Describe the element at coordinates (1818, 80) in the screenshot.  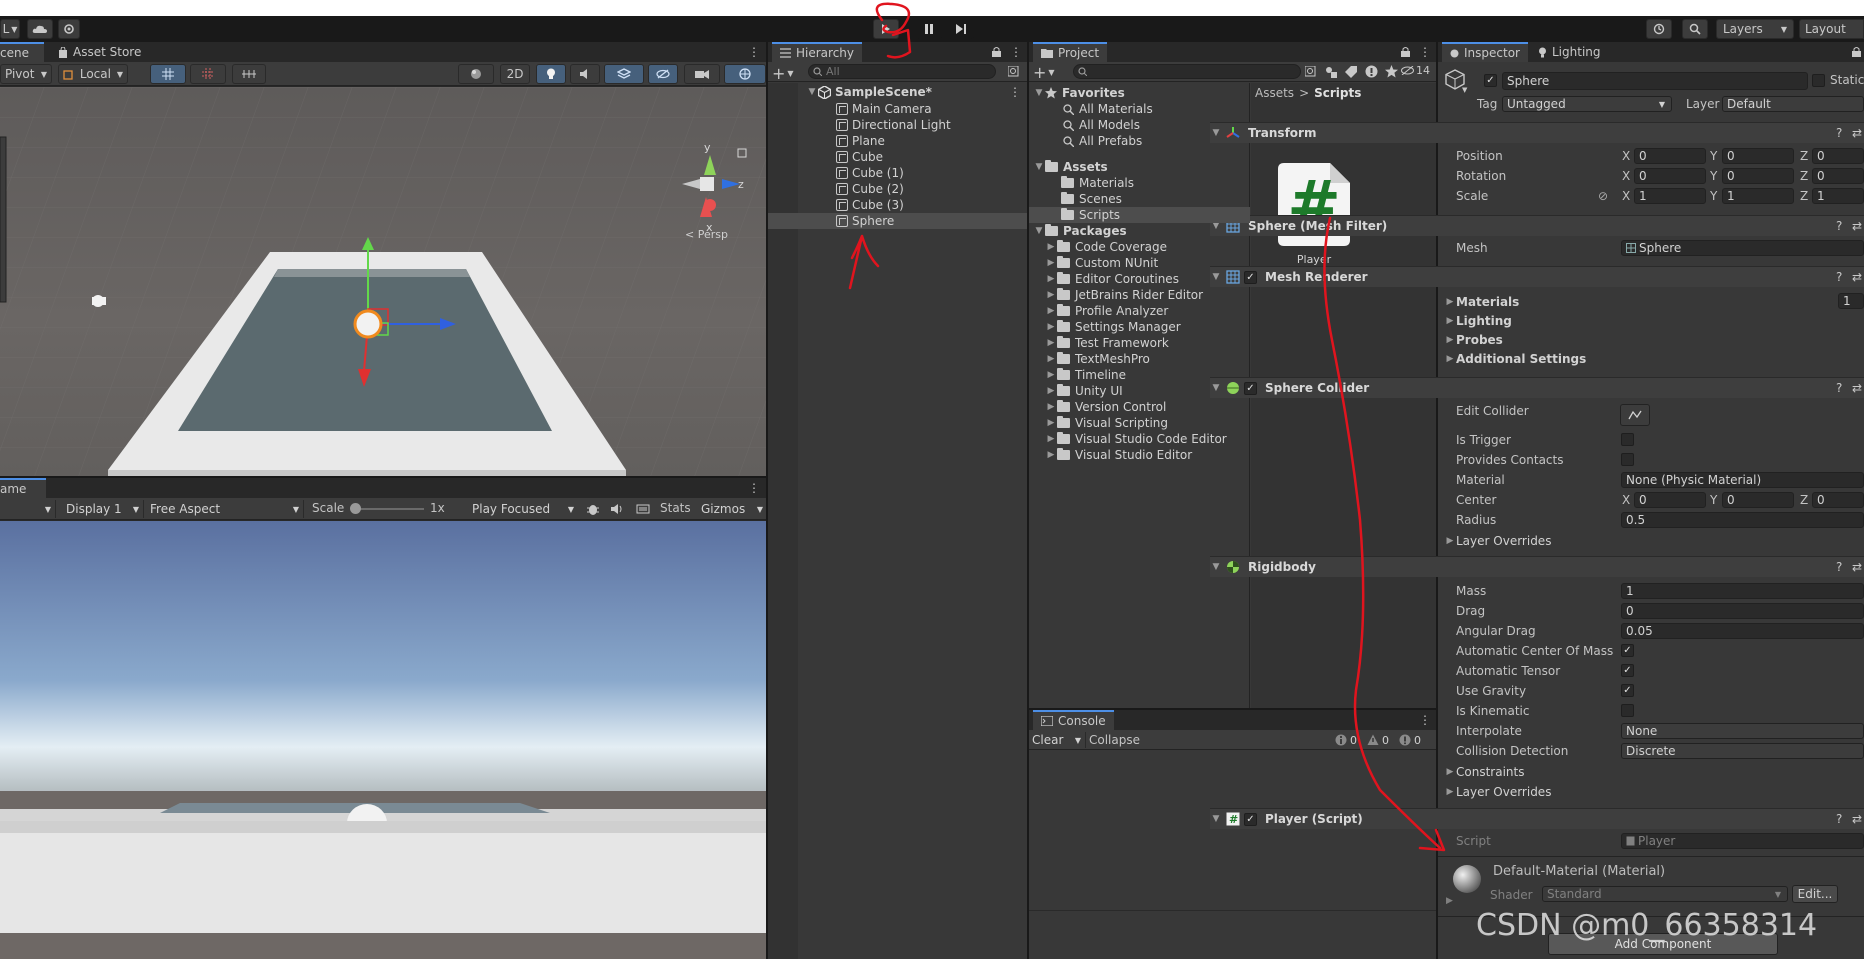
I see `static-checkbox` at that location.